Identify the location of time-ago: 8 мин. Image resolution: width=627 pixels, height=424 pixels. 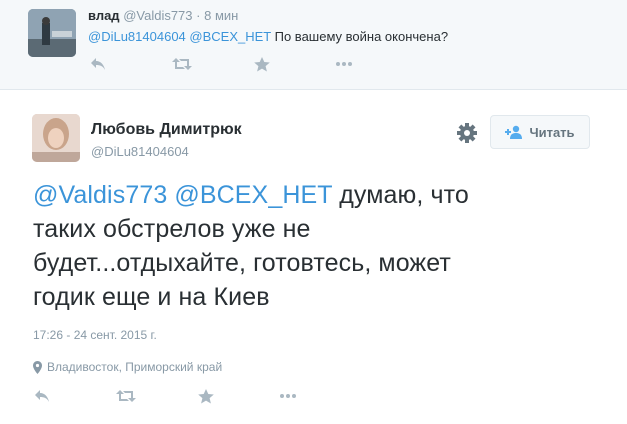
(221, 15).